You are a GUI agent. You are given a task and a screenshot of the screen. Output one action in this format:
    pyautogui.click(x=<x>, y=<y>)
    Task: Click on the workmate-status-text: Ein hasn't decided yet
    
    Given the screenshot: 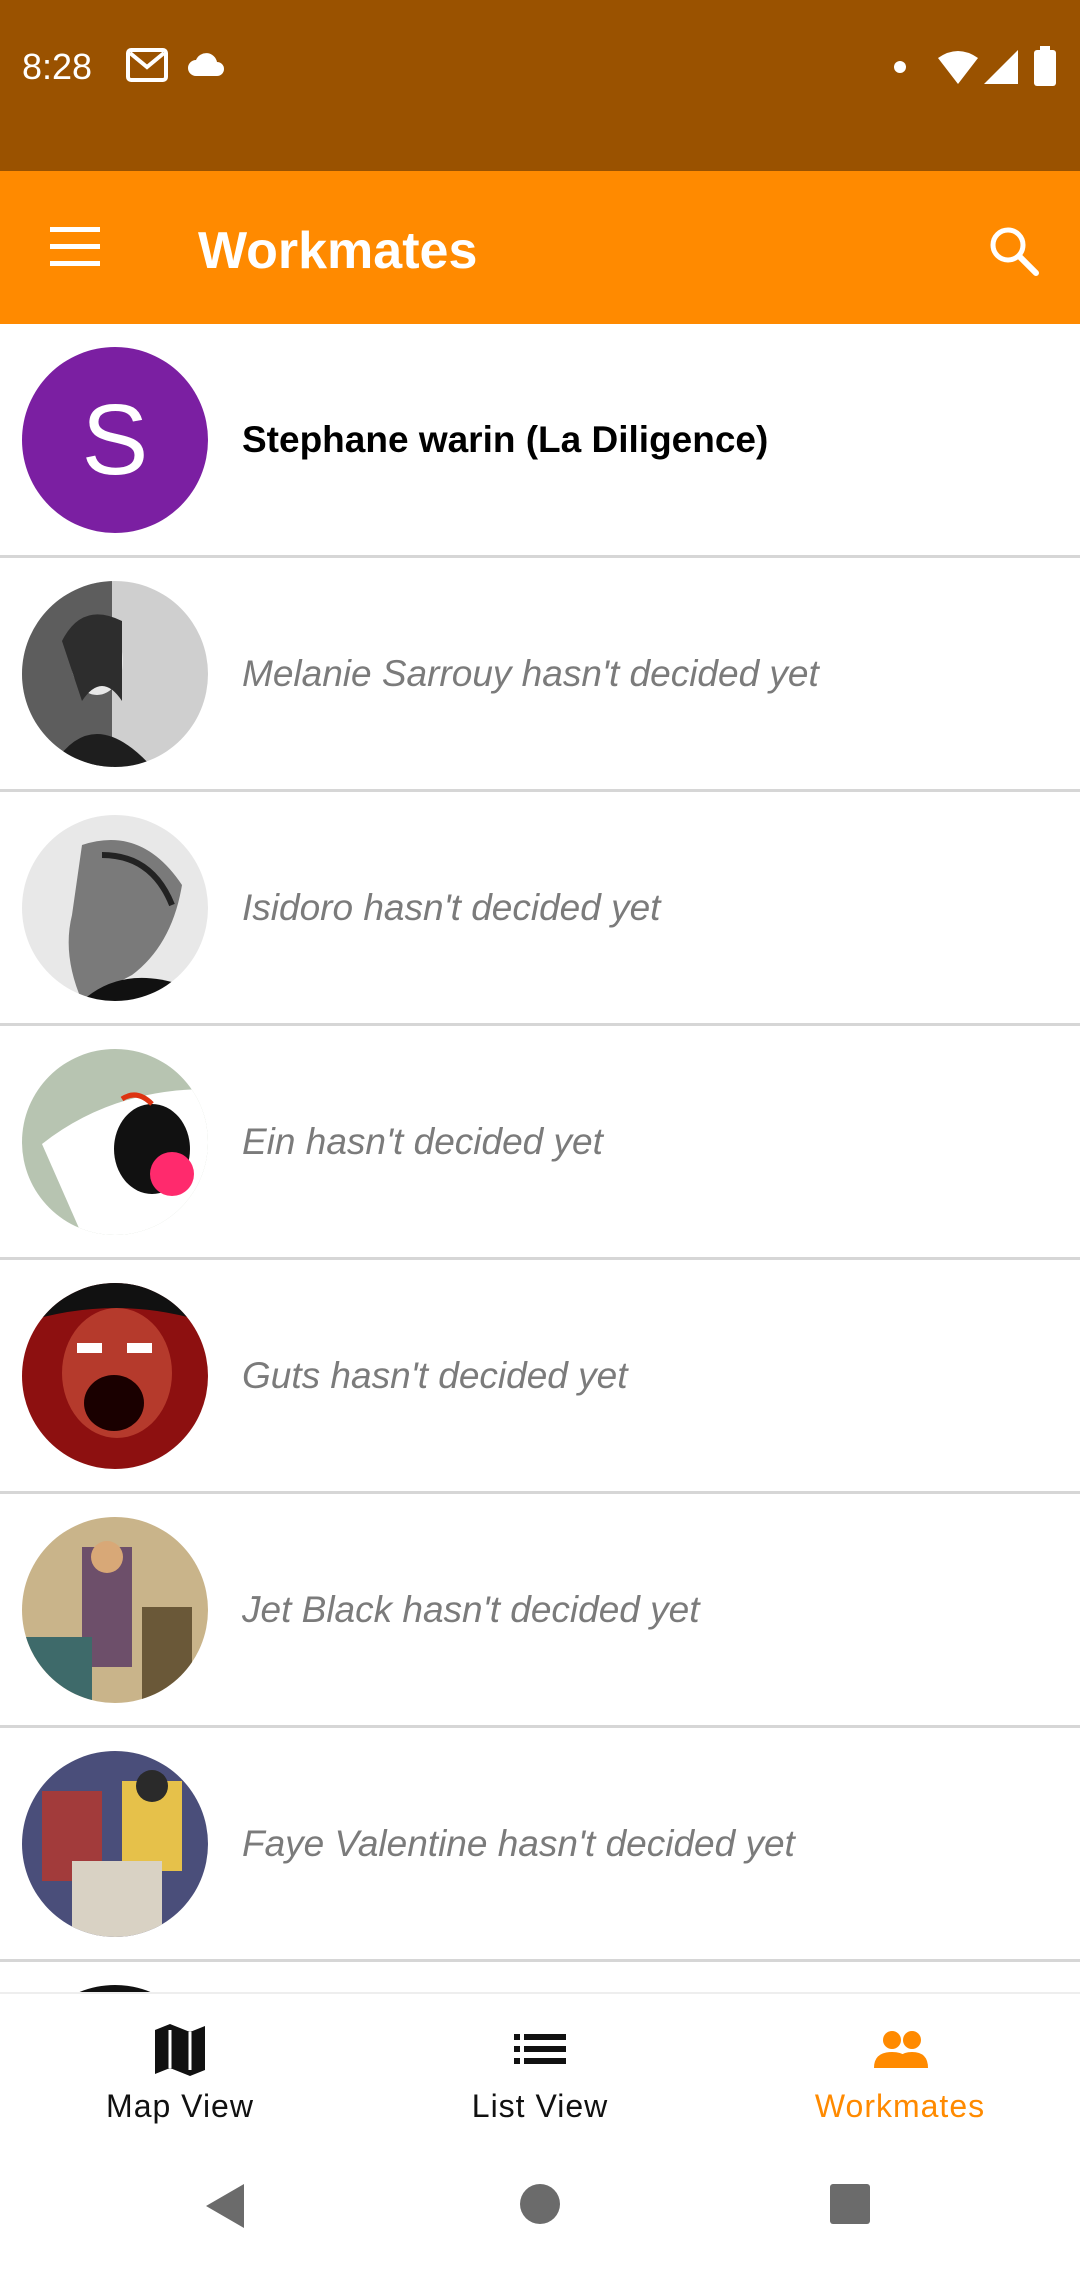 What is the action you would take?
    pyautogui.click(x=422, y=1141)
    